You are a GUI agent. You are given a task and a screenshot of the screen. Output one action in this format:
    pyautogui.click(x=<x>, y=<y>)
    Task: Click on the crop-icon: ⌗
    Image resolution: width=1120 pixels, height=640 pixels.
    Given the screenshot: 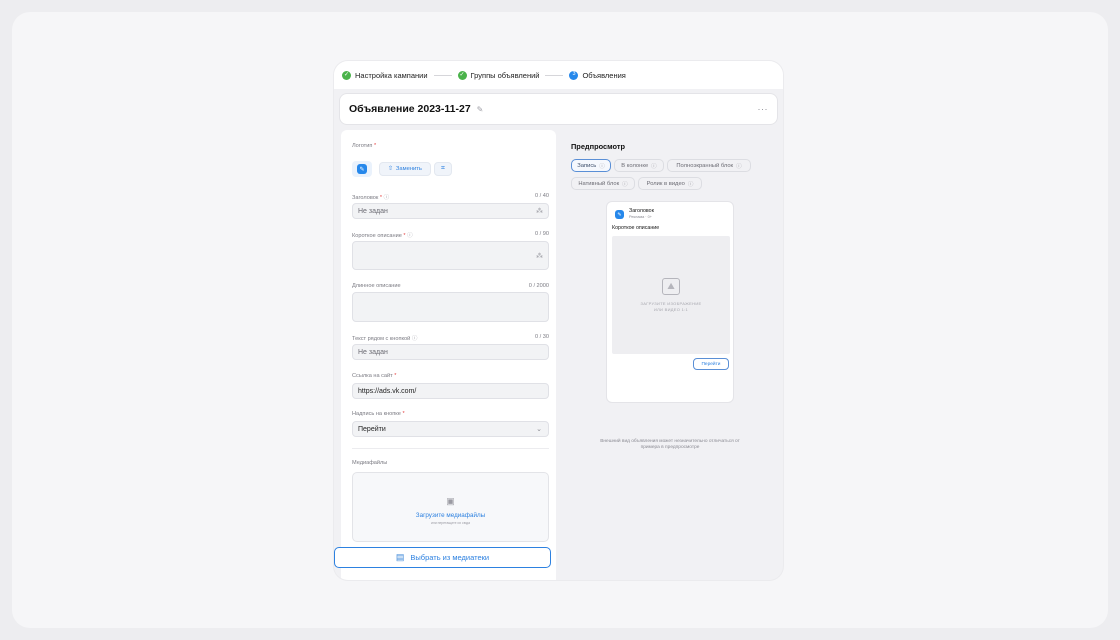 What is the action you would take?
    pyautogui.click(x=443, y=168)
    